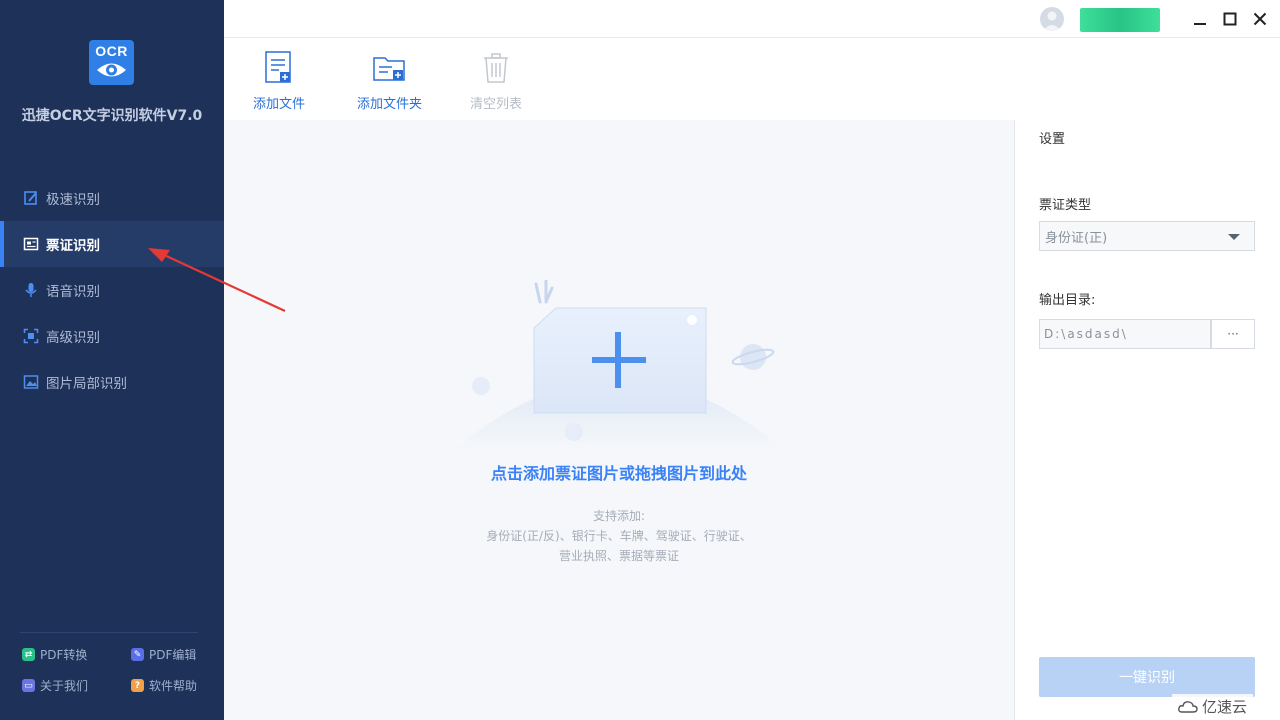  What do you see at coordinates (112, 198) in the screenshot?
I see `nav-quick-recognition: 极速识别` at bounding box center [112, 198].